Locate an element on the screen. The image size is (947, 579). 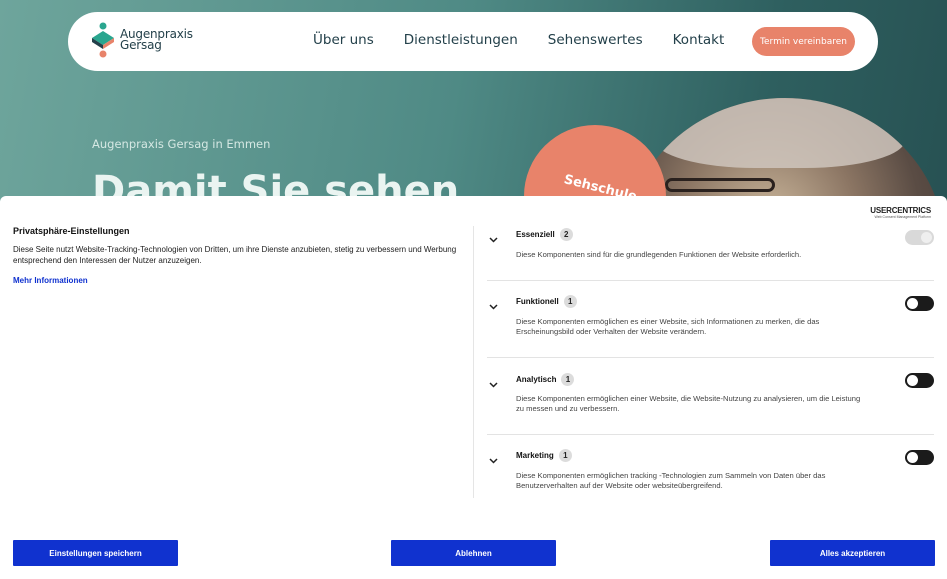
category-header: Analytisch 1 is located at coordinates (545, 379).